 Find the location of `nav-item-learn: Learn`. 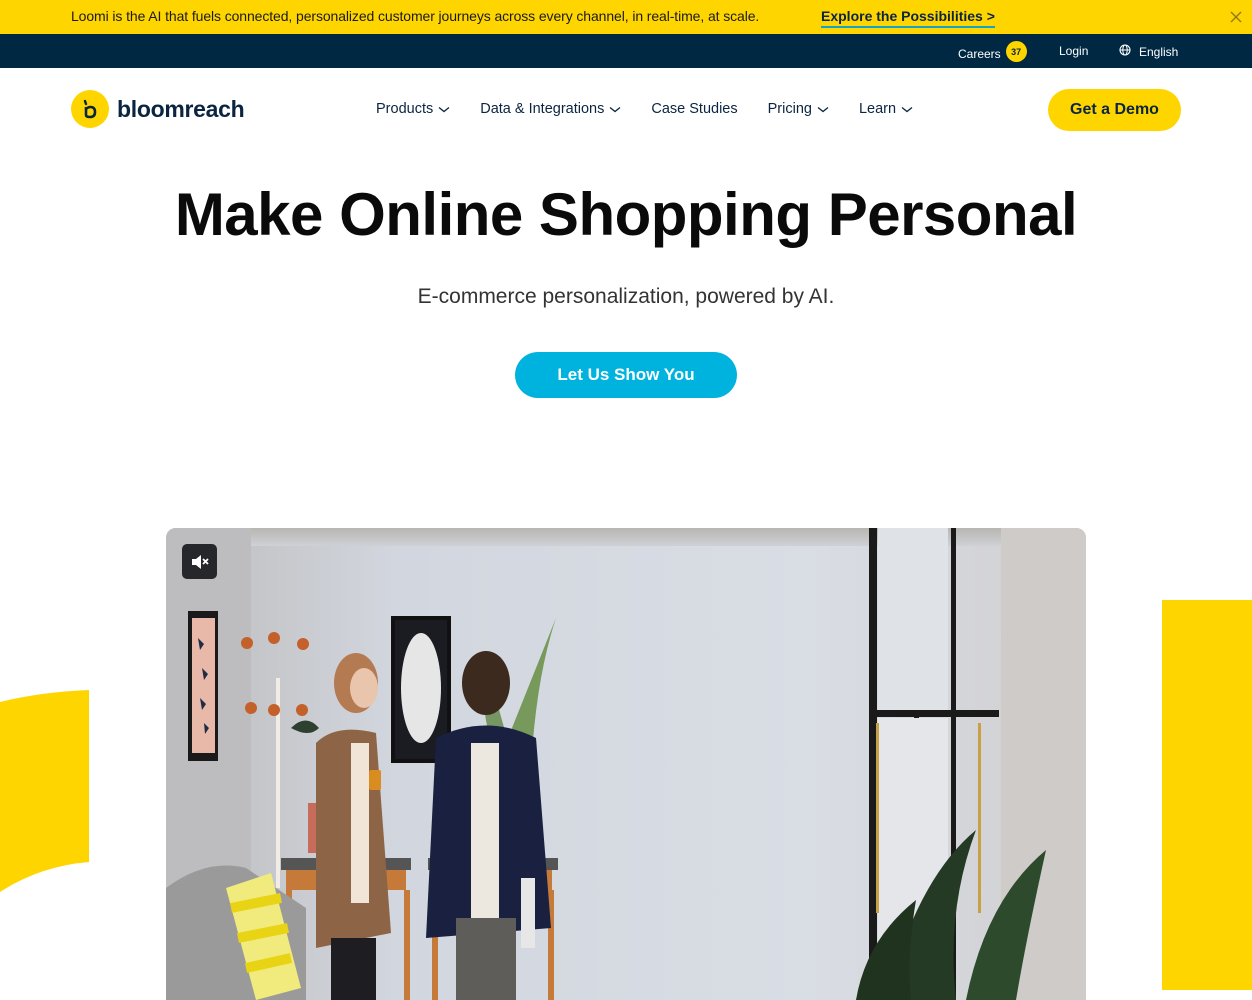

nav-item-learn: Learn is located at coordinates (886, 109).